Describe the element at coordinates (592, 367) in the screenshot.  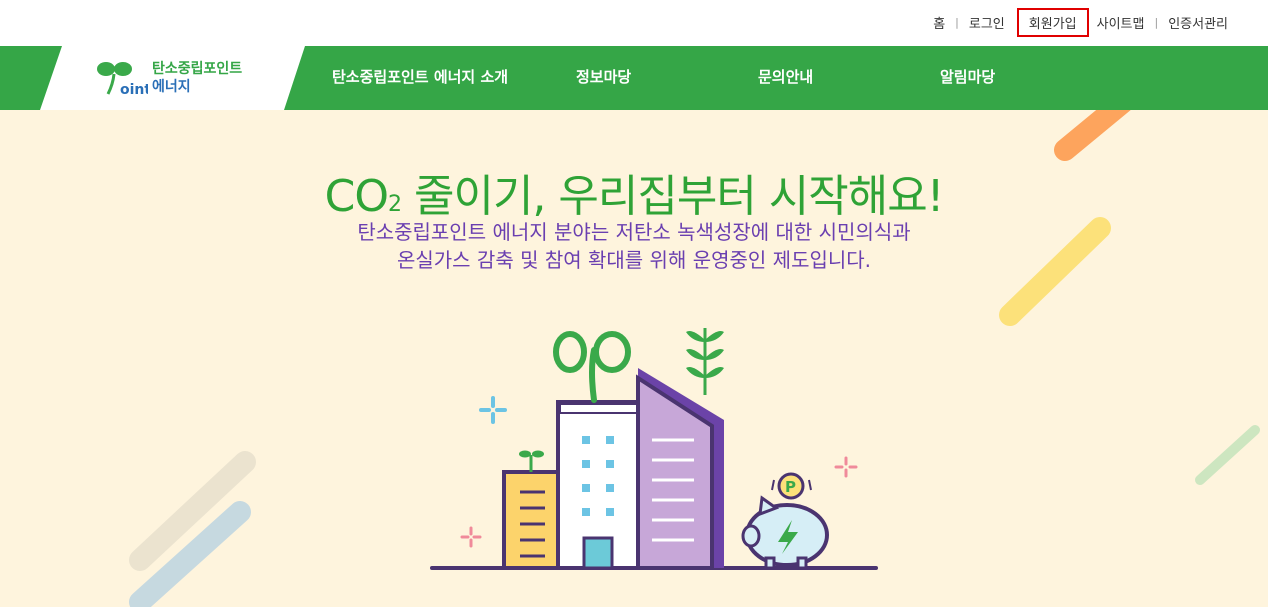
I see `sprout-icon` at that location.